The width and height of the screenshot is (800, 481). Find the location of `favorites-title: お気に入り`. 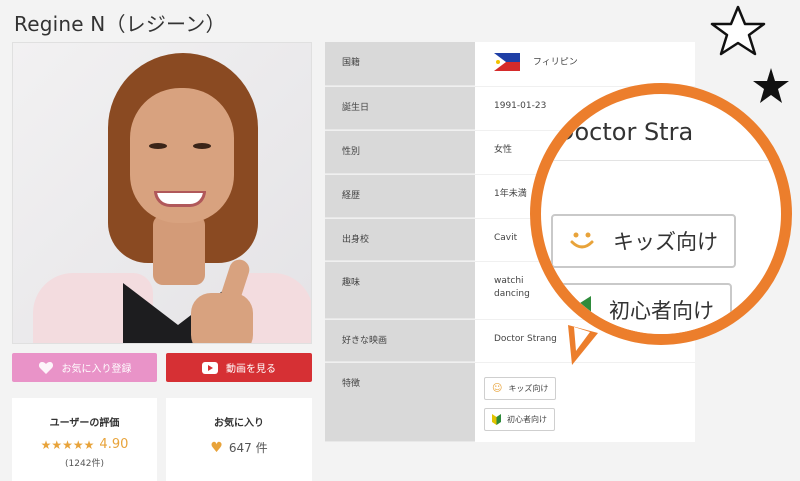

favorites-title: お気に入り is located at coordinates (239, 423).